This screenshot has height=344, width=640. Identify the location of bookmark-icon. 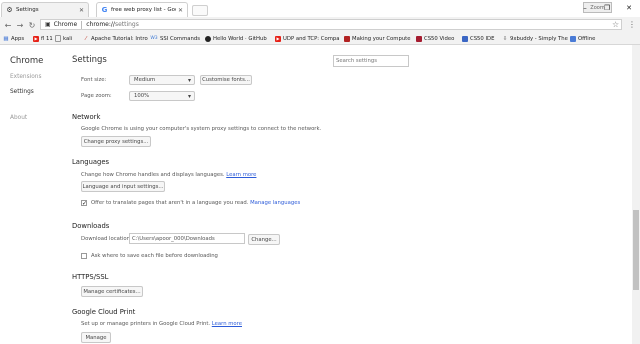
(347, 38).